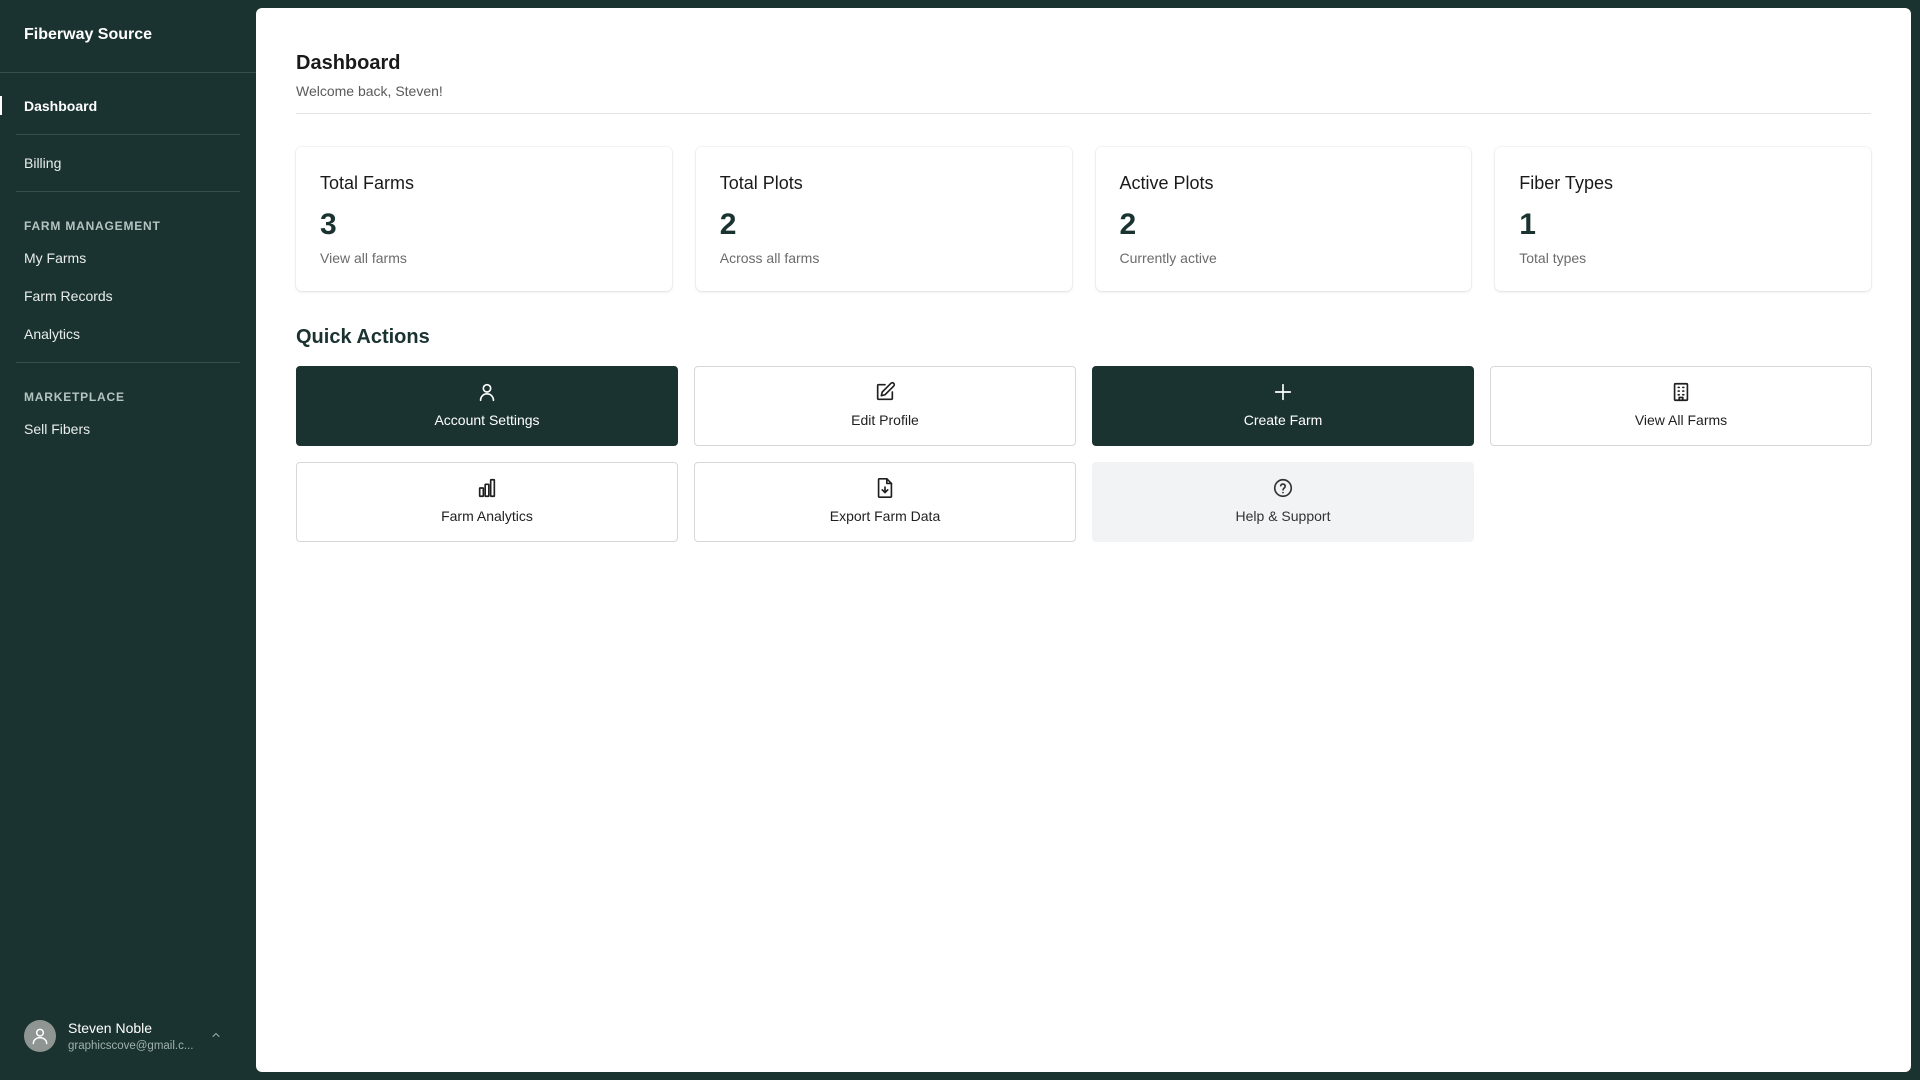  What do you see at coordinates (1681, 420) in the screenshot?
I see `quick-action-label: View All Farms` at bounding box center [1681, 420].